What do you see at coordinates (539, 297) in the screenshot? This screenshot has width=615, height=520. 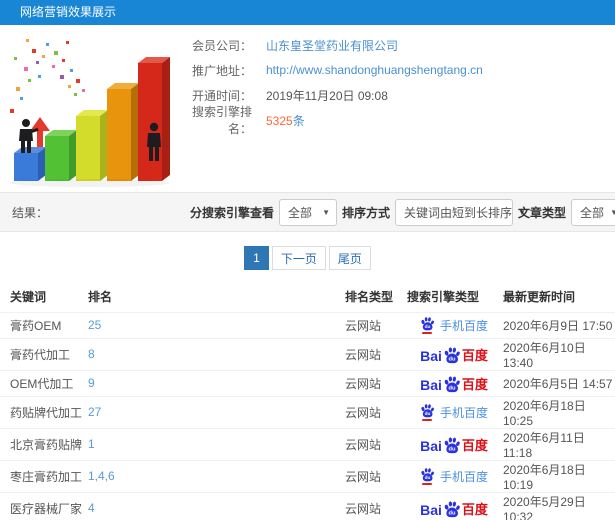 I see `col-updated: 最新更新时间` at bounding box center [539, 297].